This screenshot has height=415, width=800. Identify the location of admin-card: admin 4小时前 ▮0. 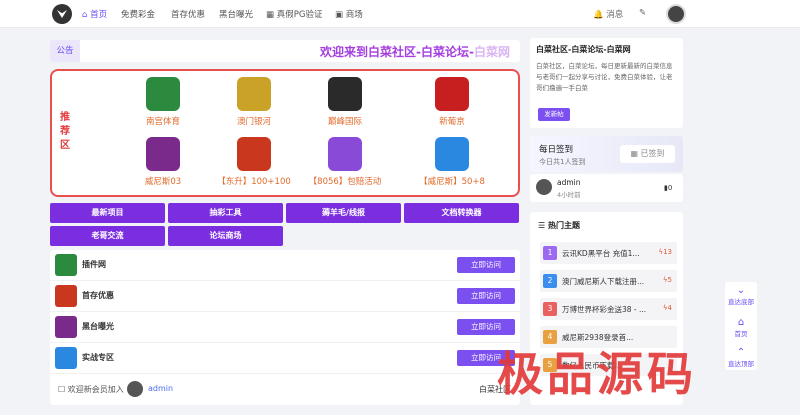
(606, 188).